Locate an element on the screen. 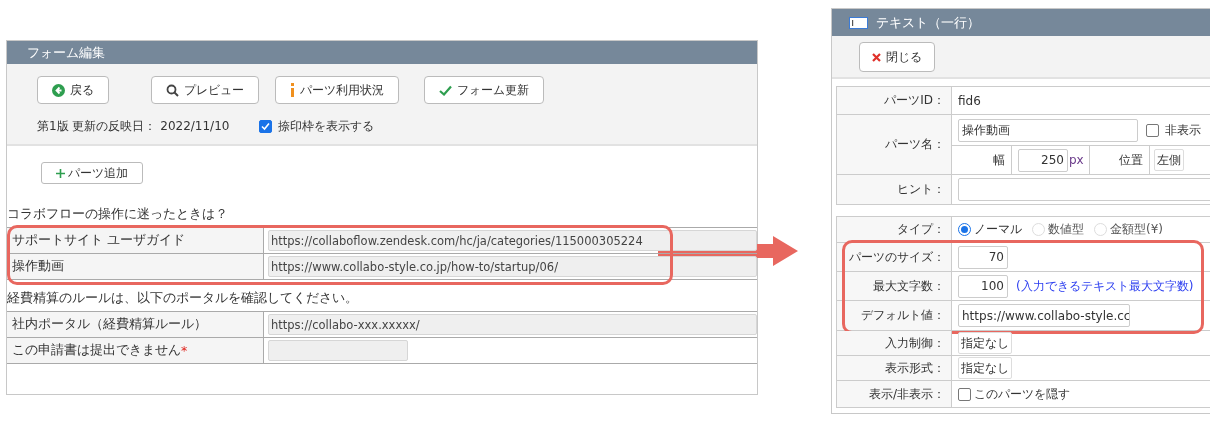  plus-icon is located at coordinates (60, 173).